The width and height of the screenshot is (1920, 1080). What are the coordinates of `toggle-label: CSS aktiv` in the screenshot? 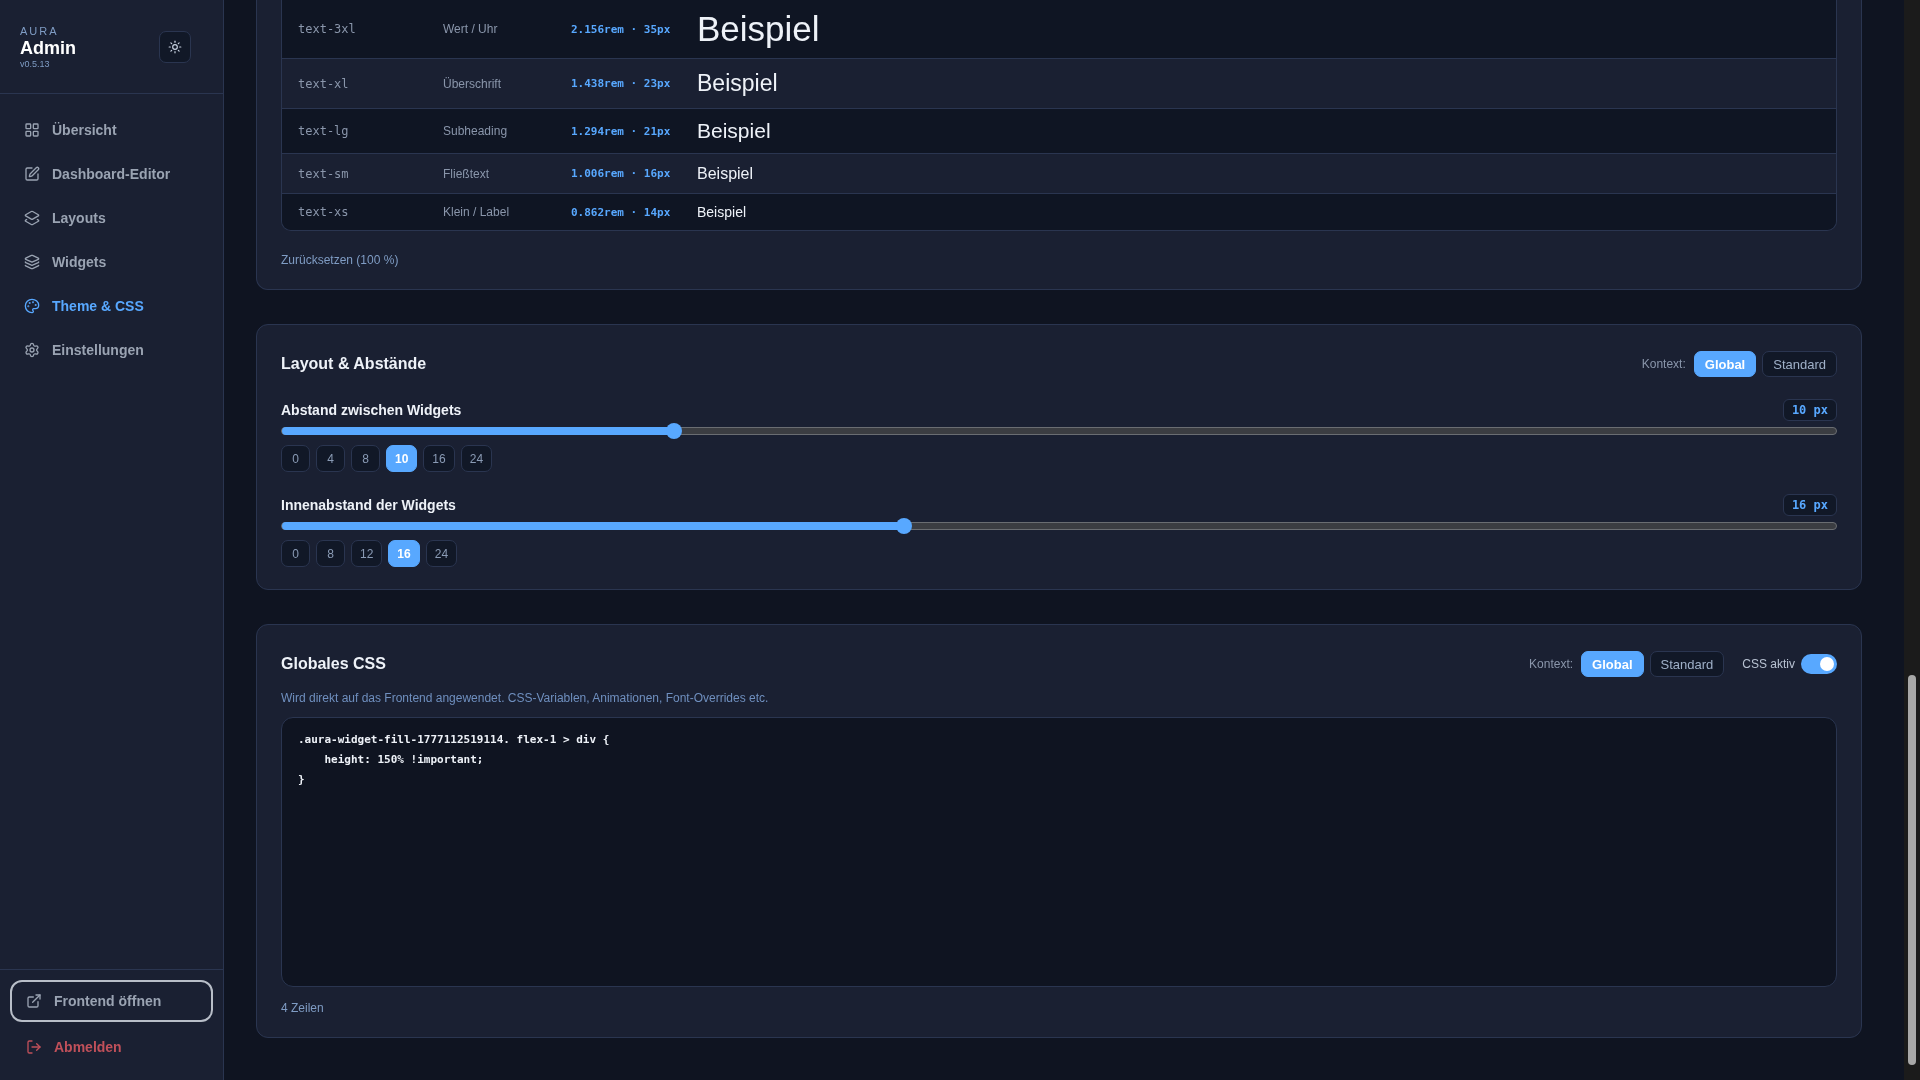 It's located at (1768, 664).